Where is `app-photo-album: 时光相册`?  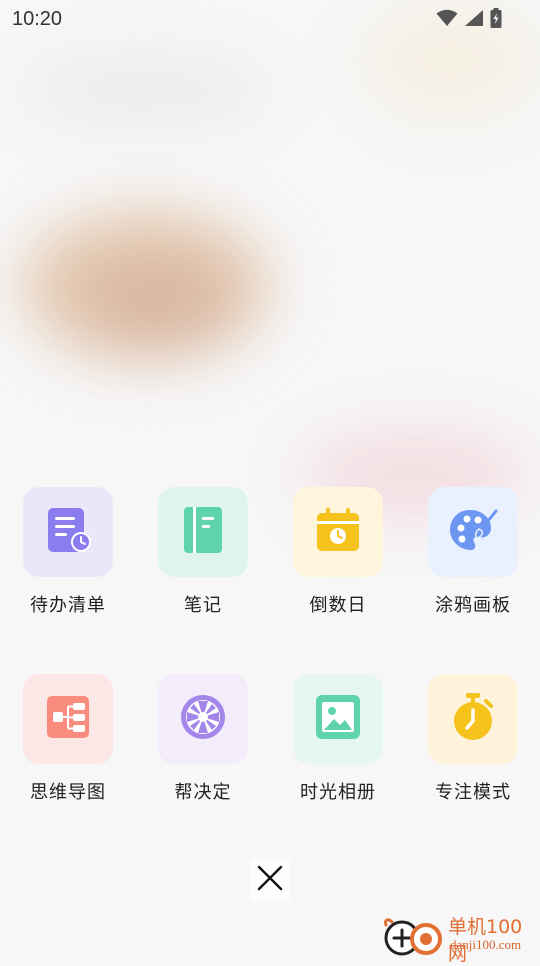
app-photo-album: 时光相册 is located at coordinates (338, 739).